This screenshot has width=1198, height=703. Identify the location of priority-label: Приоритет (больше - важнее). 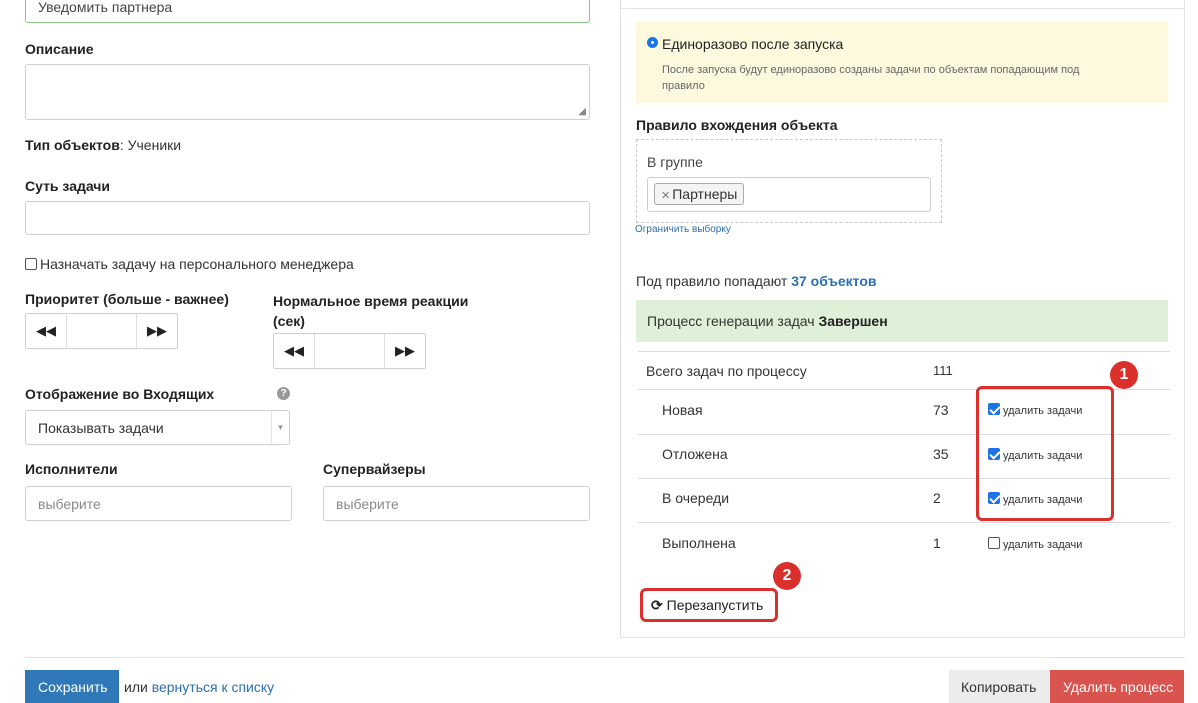
(127, 299).